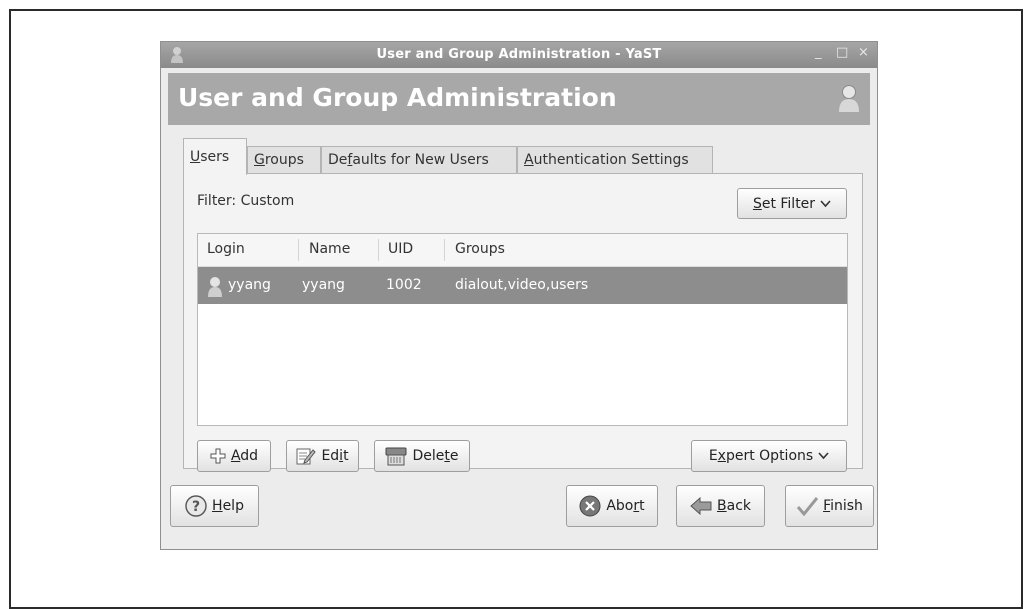 The height and width of the screenshot is (609, 1031). I want to click on edit-icon, so click(306, 456).